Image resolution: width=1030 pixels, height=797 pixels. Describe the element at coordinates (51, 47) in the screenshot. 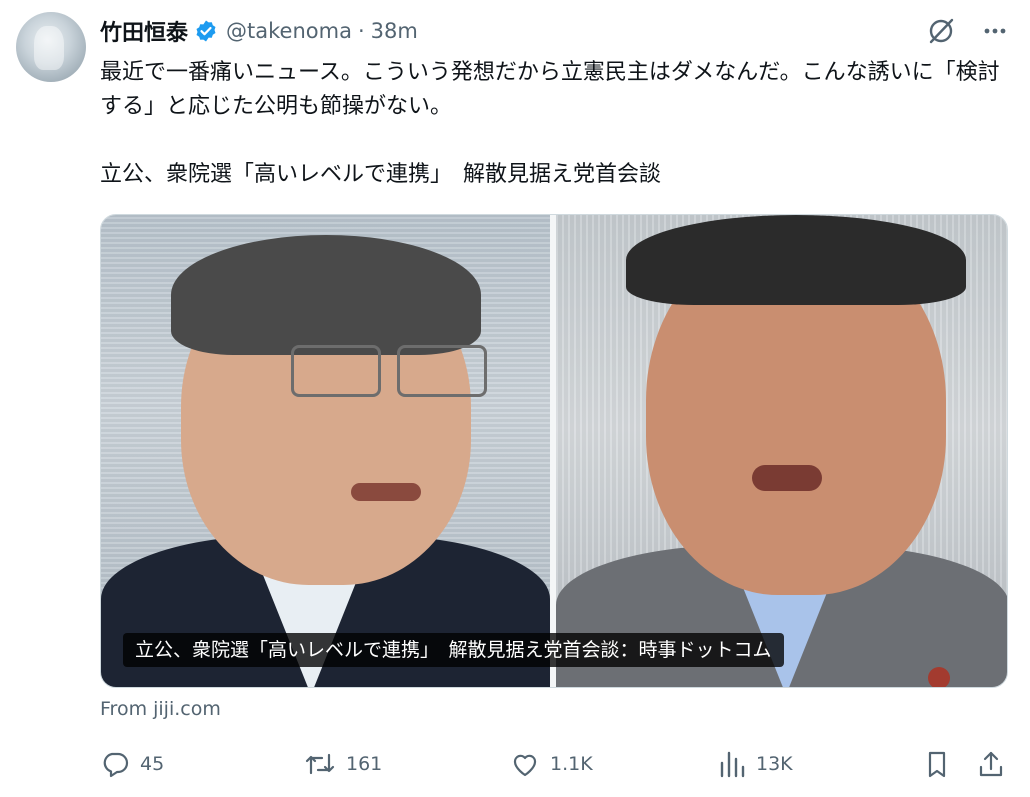

I see `avatar` at that location.